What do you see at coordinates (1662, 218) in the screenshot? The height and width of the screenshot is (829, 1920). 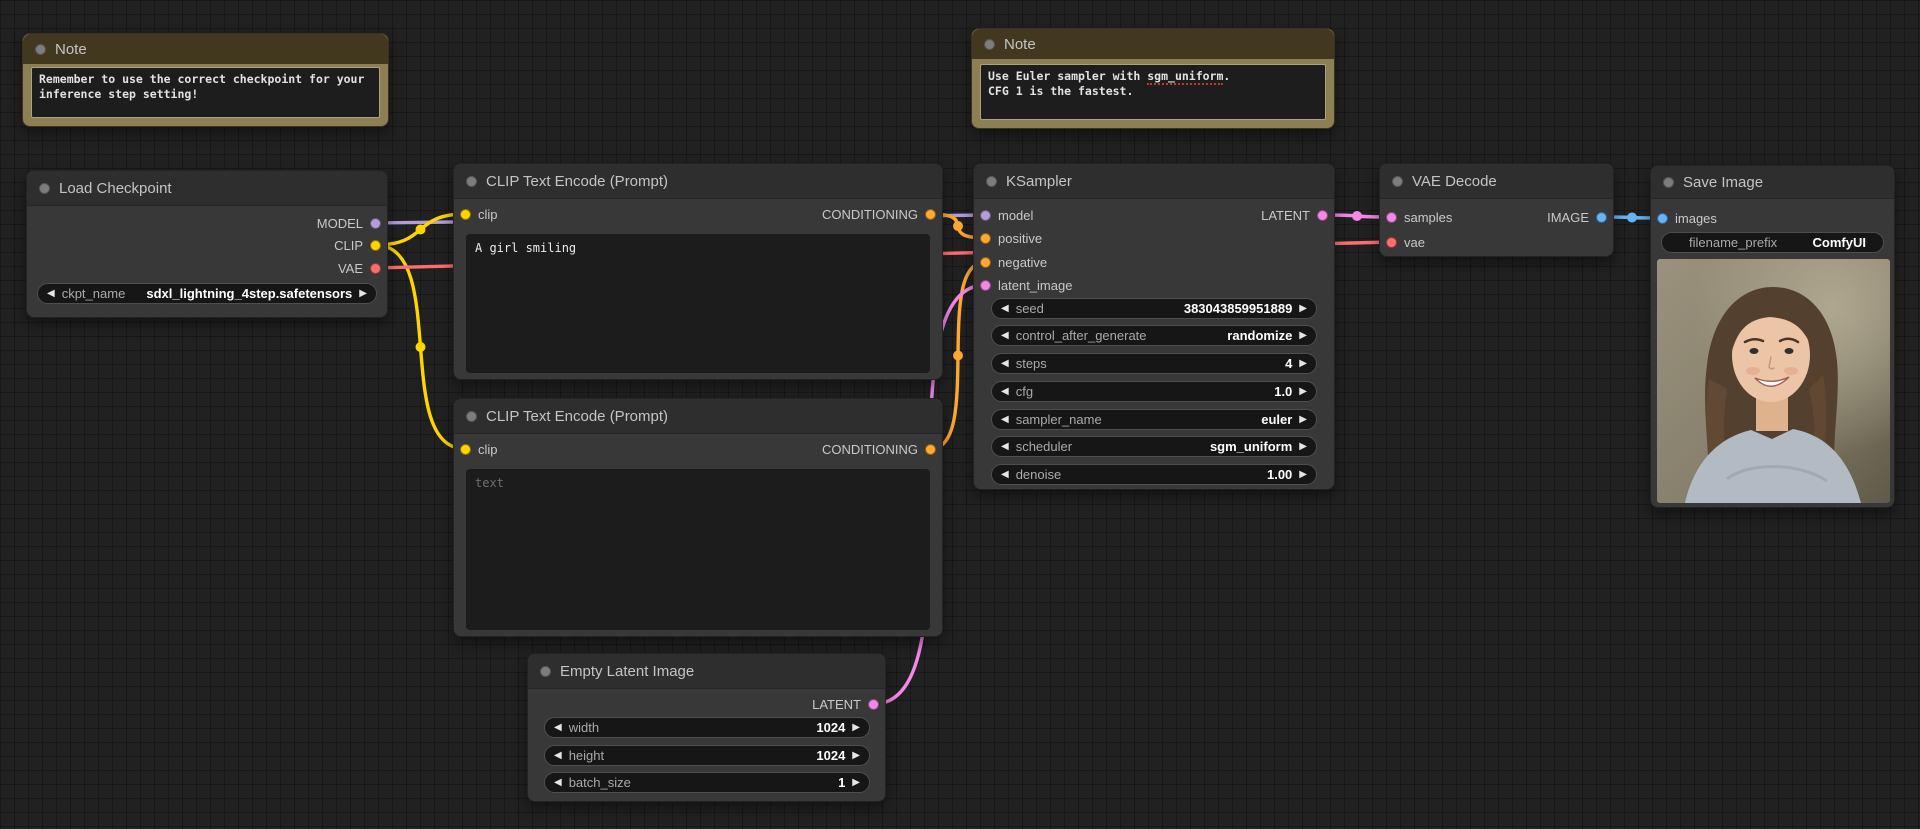 I see `images-input-port` at bounding box center [1662, 218].